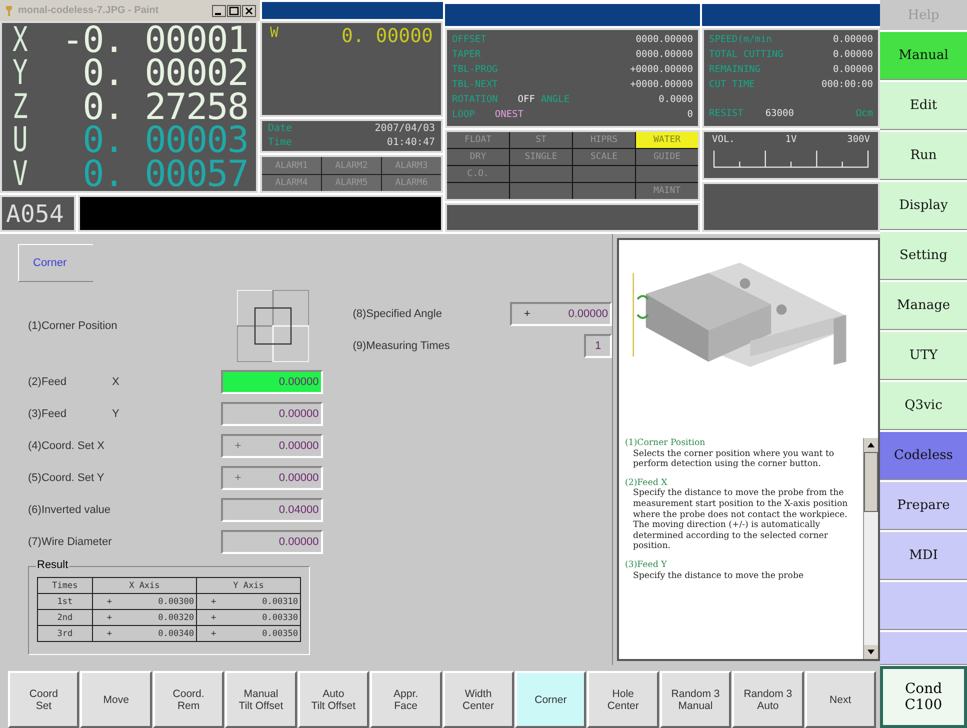 The image size is (967, 728). I want to click on info-label: REMAINING, so click(734, 70).